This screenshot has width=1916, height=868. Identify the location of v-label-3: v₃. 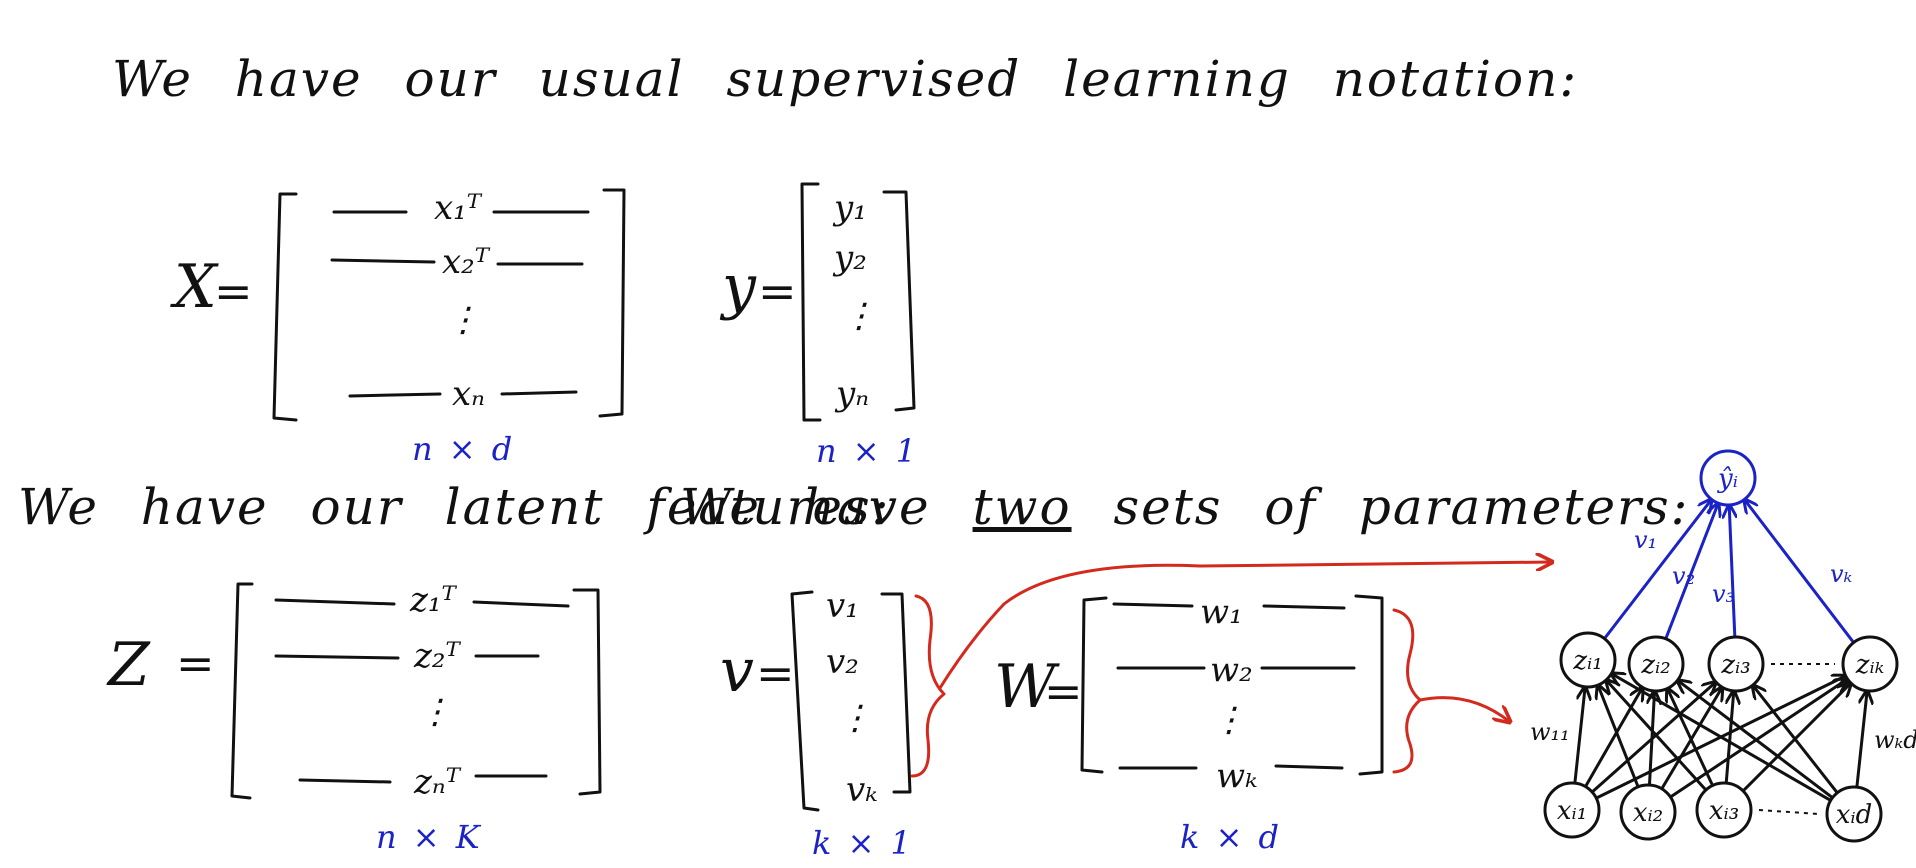
(1723, 594).